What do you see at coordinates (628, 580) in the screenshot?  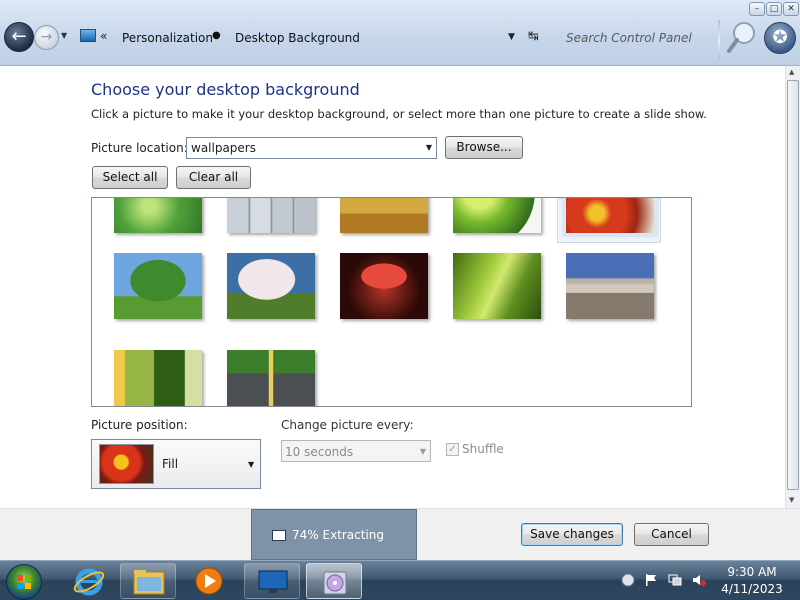 I see `action-center-icon` at bounding box center [628, 580].